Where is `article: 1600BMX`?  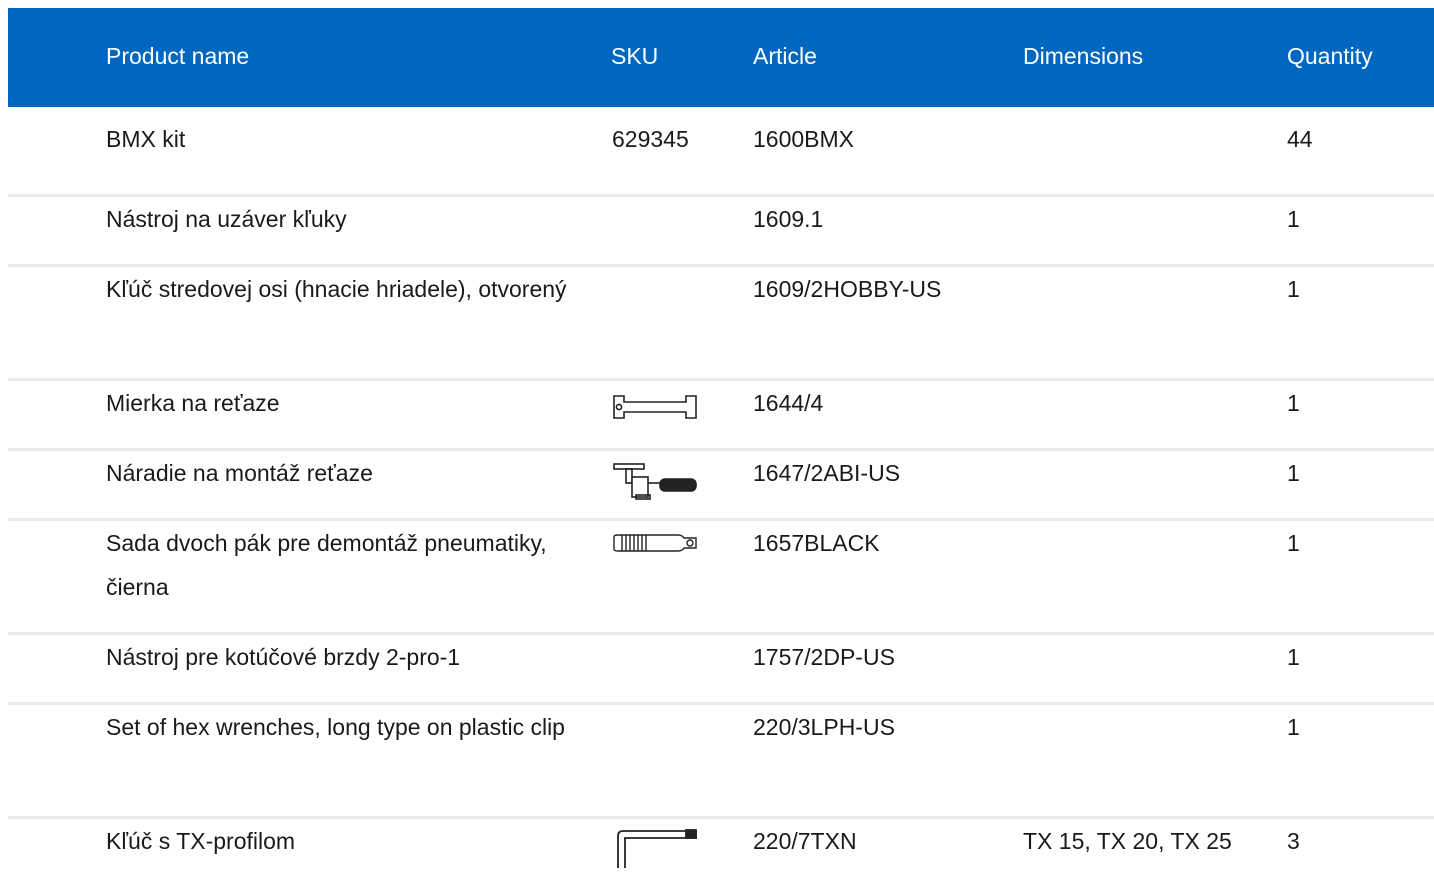 article: 1600BMX is located at coordinates (804, 139).